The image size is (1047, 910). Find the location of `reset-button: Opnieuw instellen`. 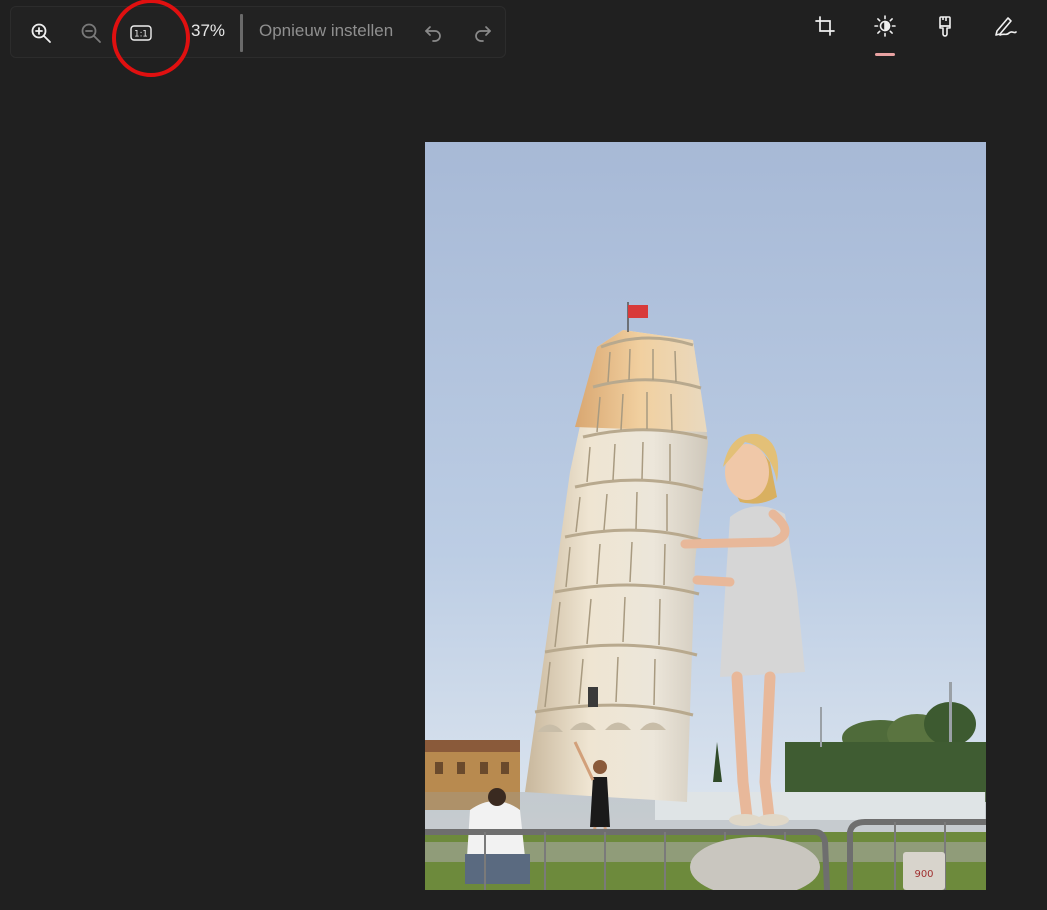

reset-button: Opnieuw instellen is located at coordinates (326, 31).